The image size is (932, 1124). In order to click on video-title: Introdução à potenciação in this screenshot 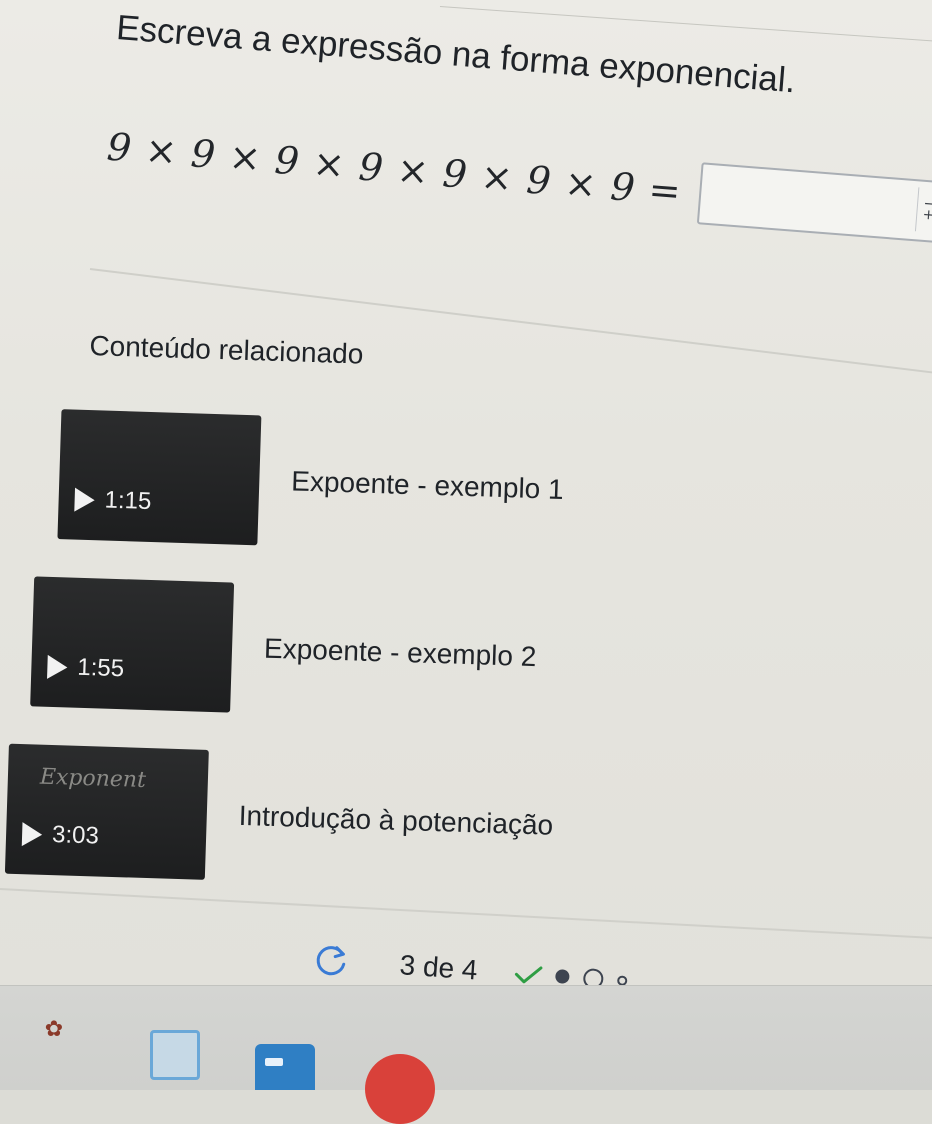, I will do `click(395, 821)`.